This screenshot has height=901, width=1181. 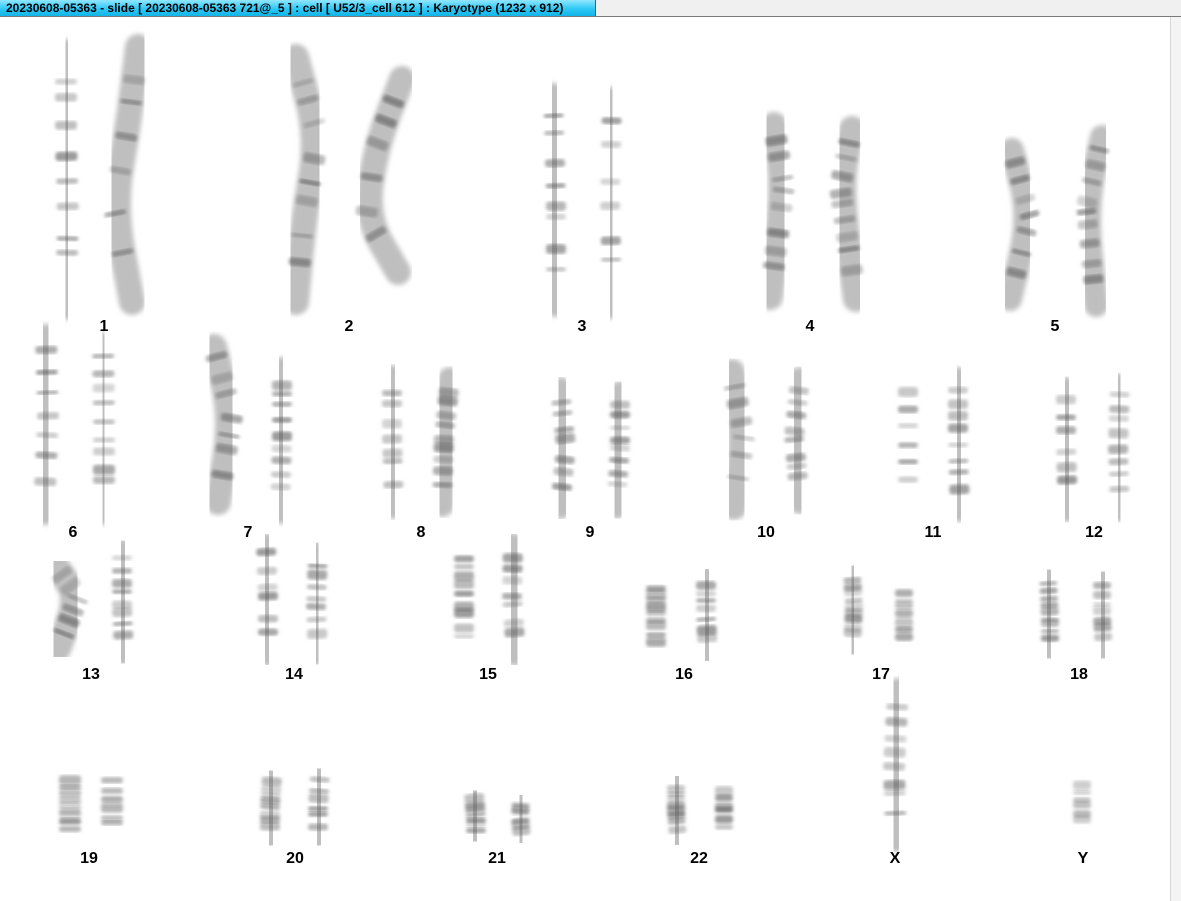 I want to click on chromosome-Y, so click(x=1081, y=805).